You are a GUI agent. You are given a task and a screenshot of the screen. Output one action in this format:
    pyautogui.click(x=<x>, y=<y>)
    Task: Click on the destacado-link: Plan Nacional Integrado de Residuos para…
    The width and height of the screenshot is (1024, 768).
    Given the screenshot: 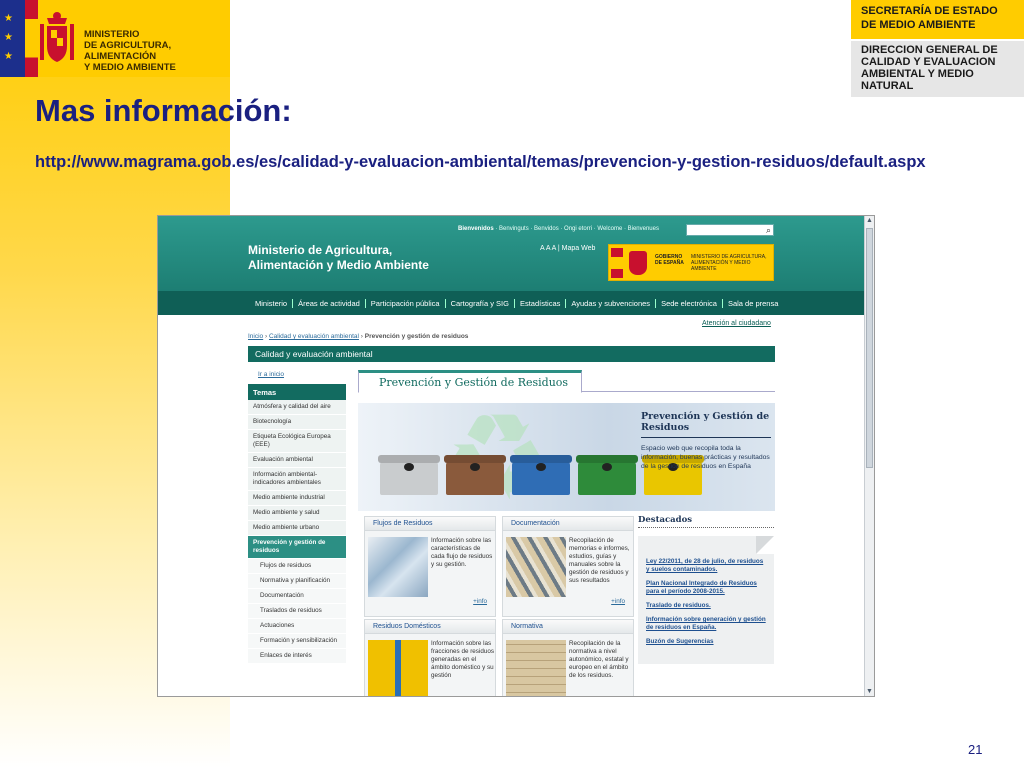 What is the action you would take?
    pyautogui.click(x=706, y=588)
    